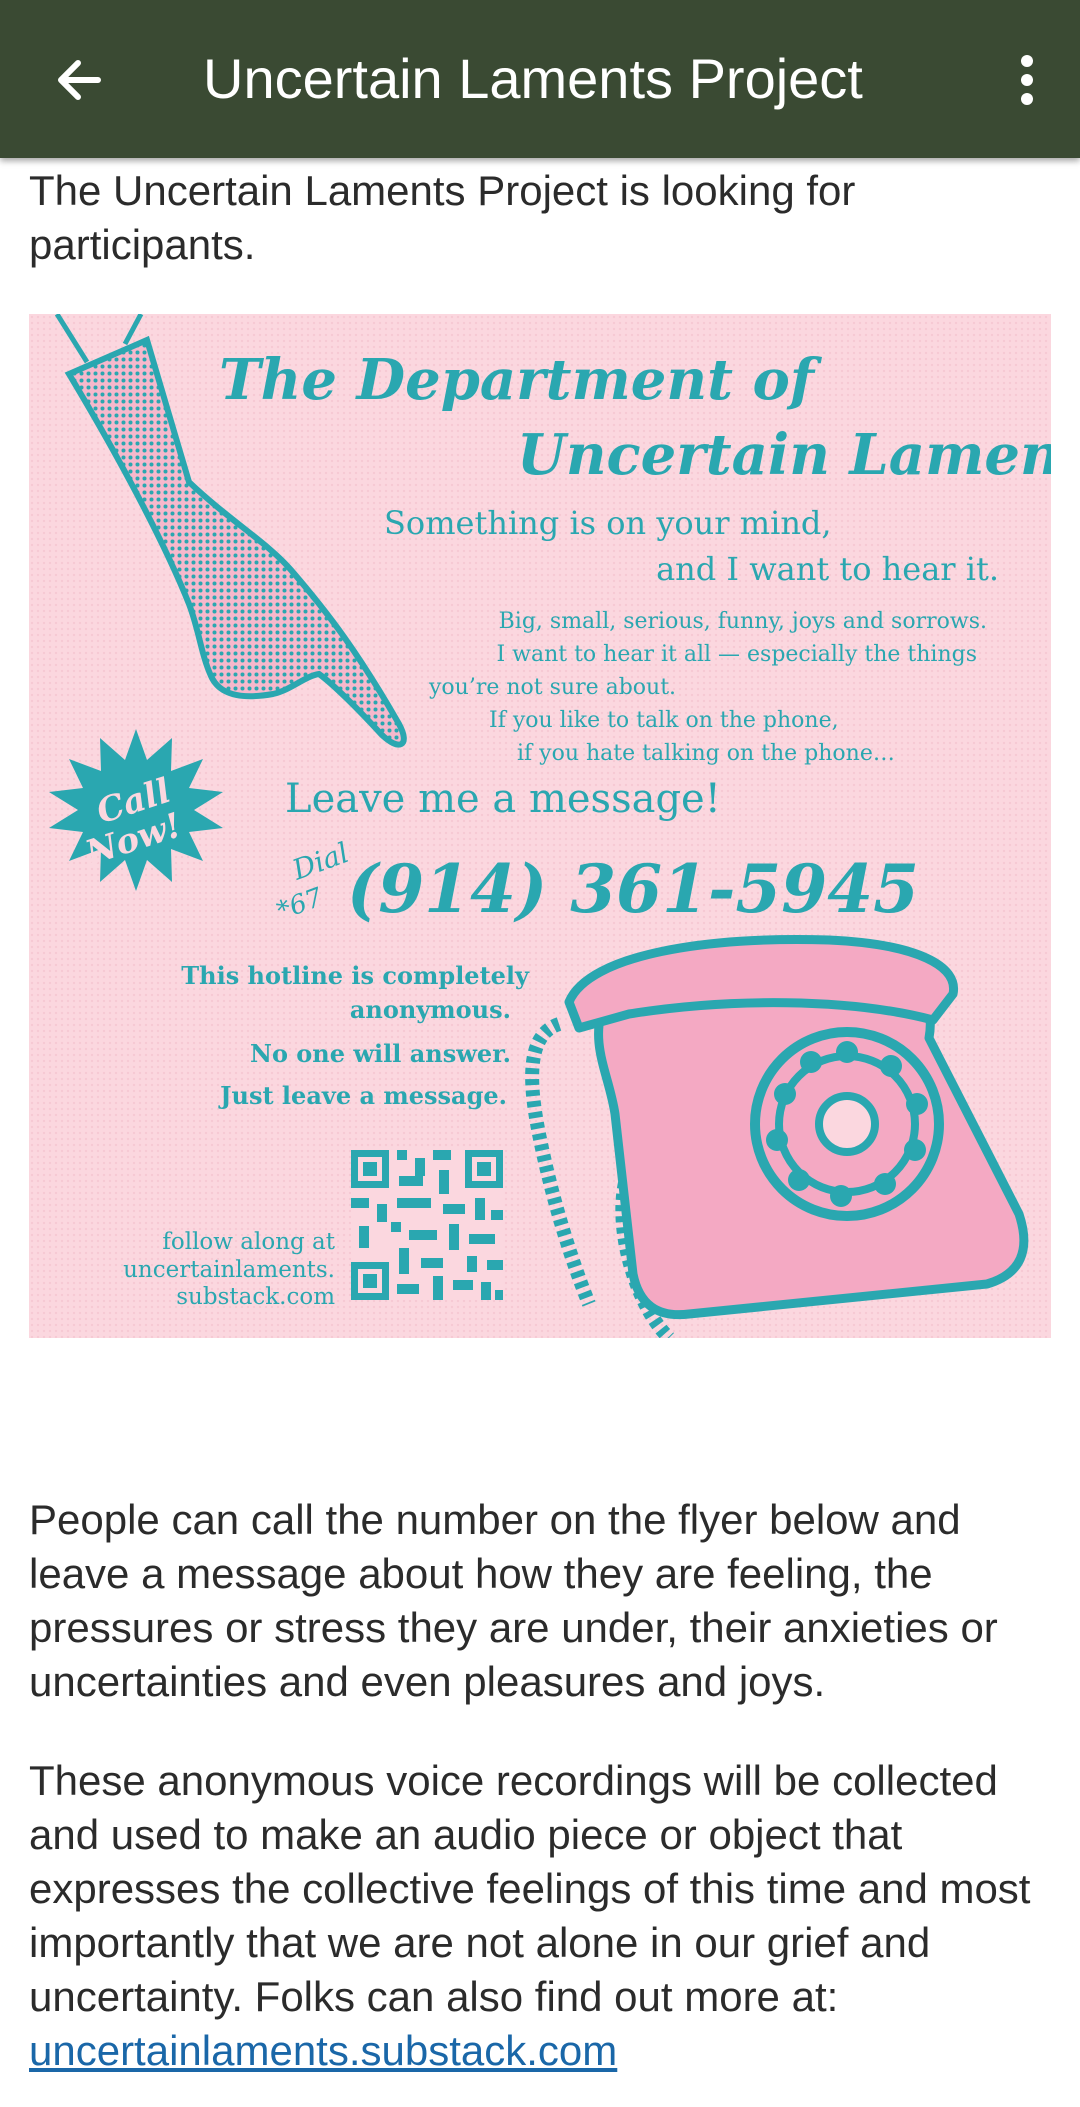  I want to click on more-options-button, so click(1027, 80).